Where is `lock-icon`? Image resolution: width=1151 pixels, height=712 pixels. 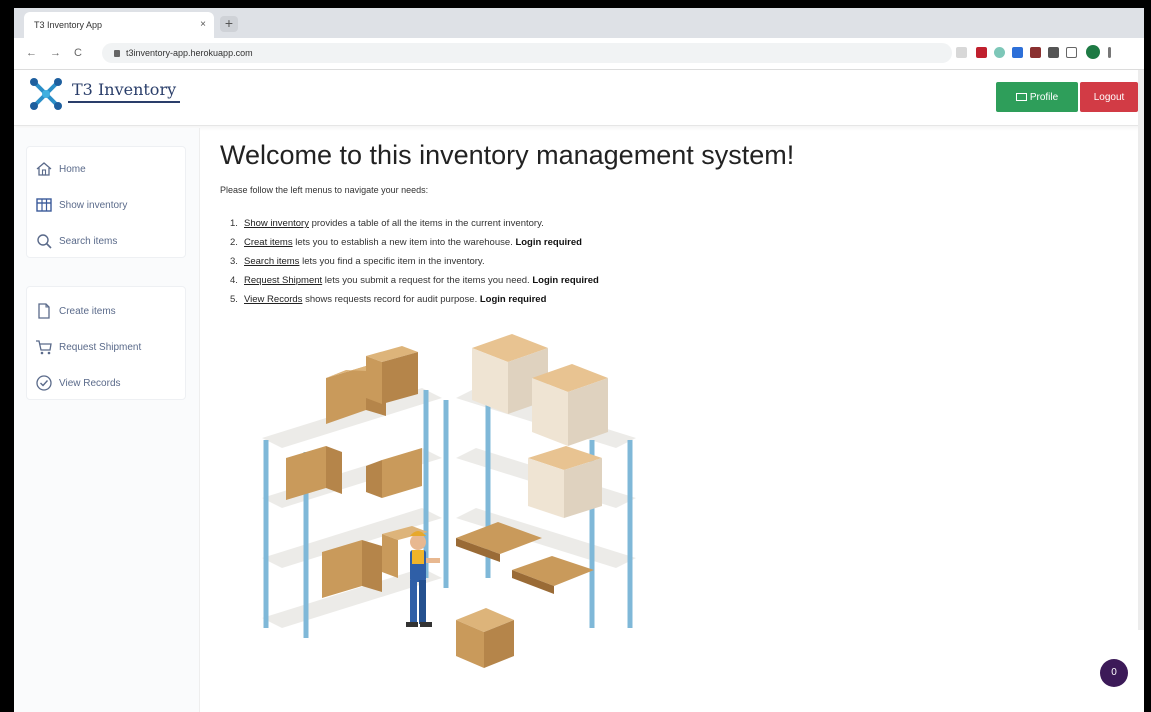
lock-icon is located at coordinates (117, 53).